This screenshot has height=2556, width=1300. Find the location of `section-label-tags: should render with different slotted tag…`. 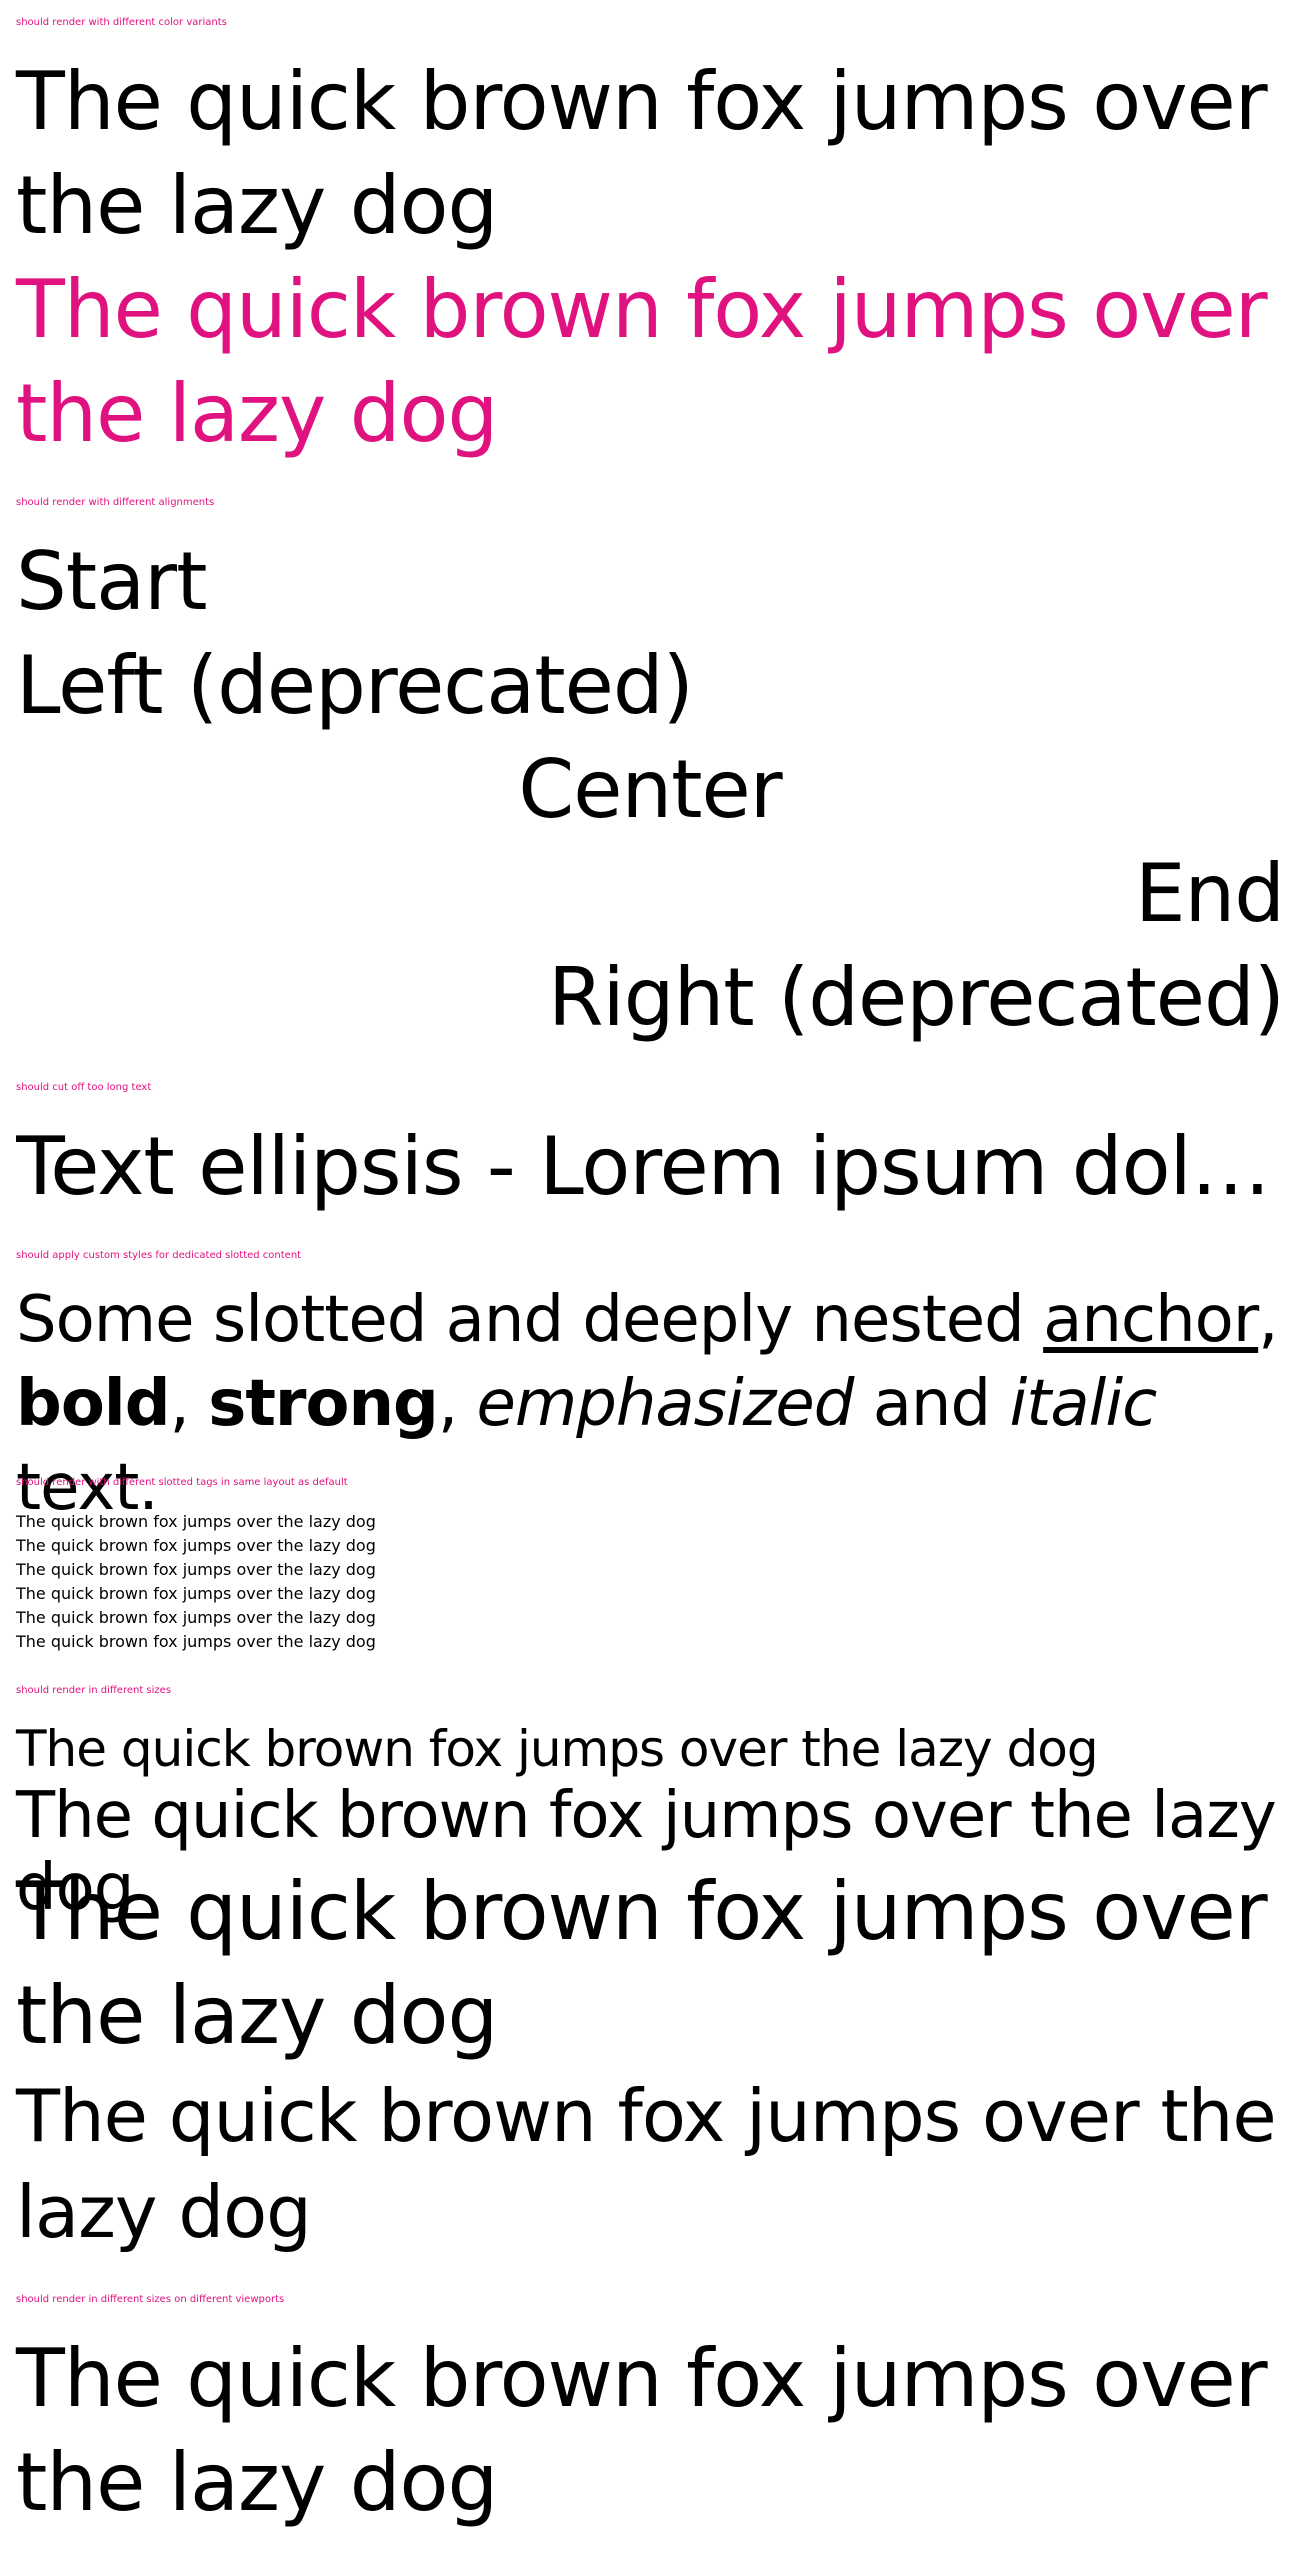

section-label-tags: should render with different slotted tag… is located at coordinates (182, 1482).